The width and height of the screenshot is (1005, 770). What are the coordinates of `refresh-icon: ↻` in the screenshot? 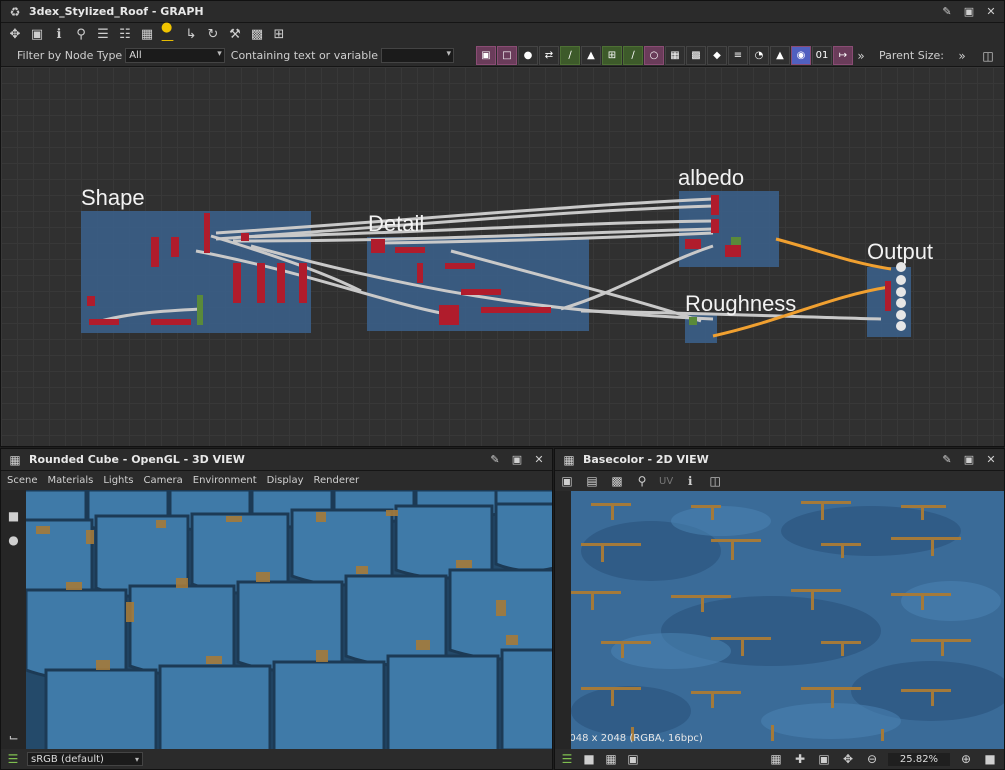 It's located at (213, 34).